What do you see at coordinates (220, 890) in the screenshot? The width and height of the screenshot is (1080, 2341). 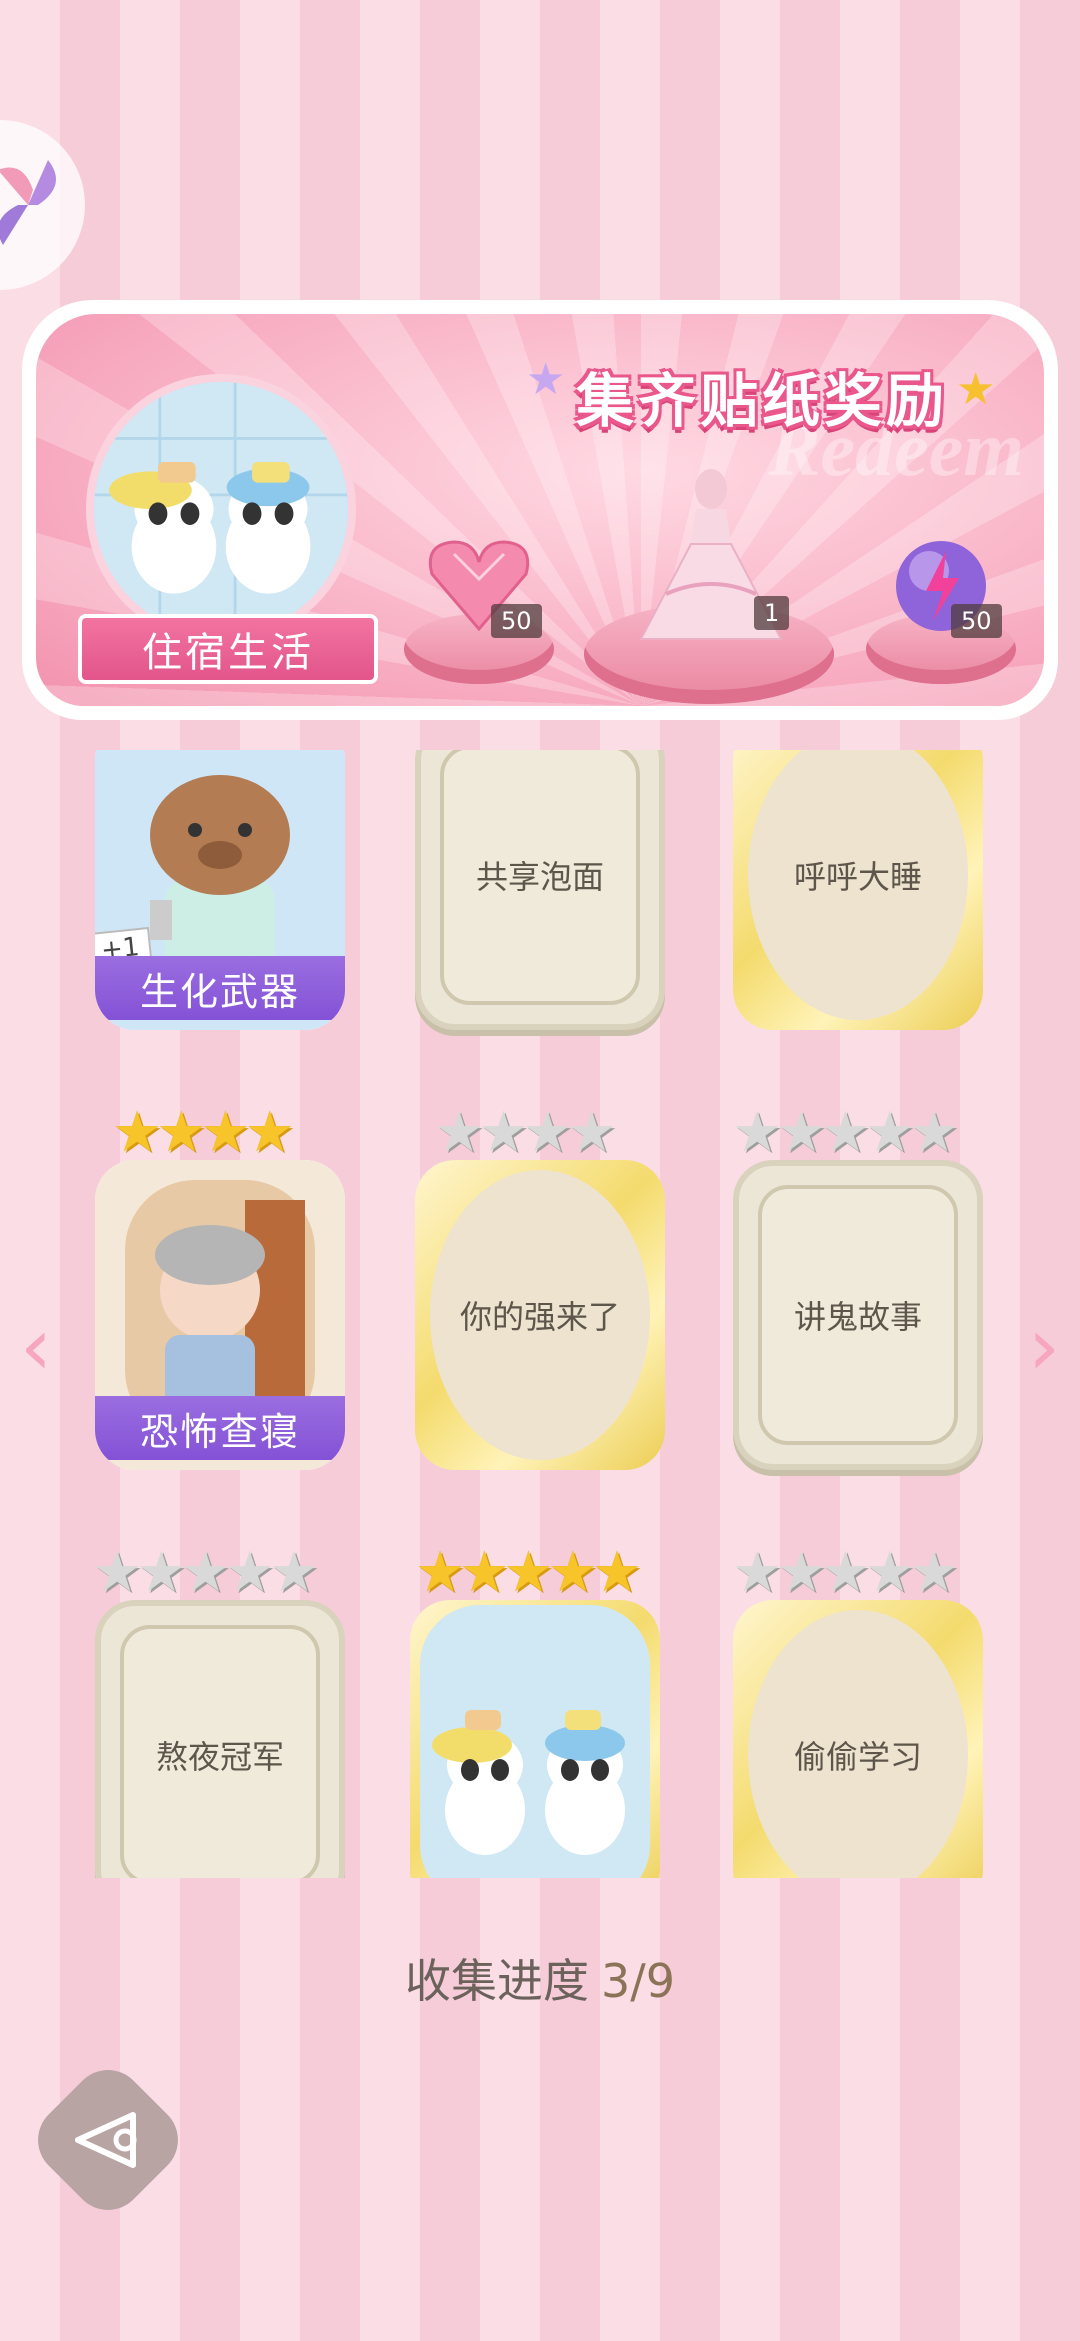 I see `sticker-card: +1 生化武器` at bounding box center [220, 890].